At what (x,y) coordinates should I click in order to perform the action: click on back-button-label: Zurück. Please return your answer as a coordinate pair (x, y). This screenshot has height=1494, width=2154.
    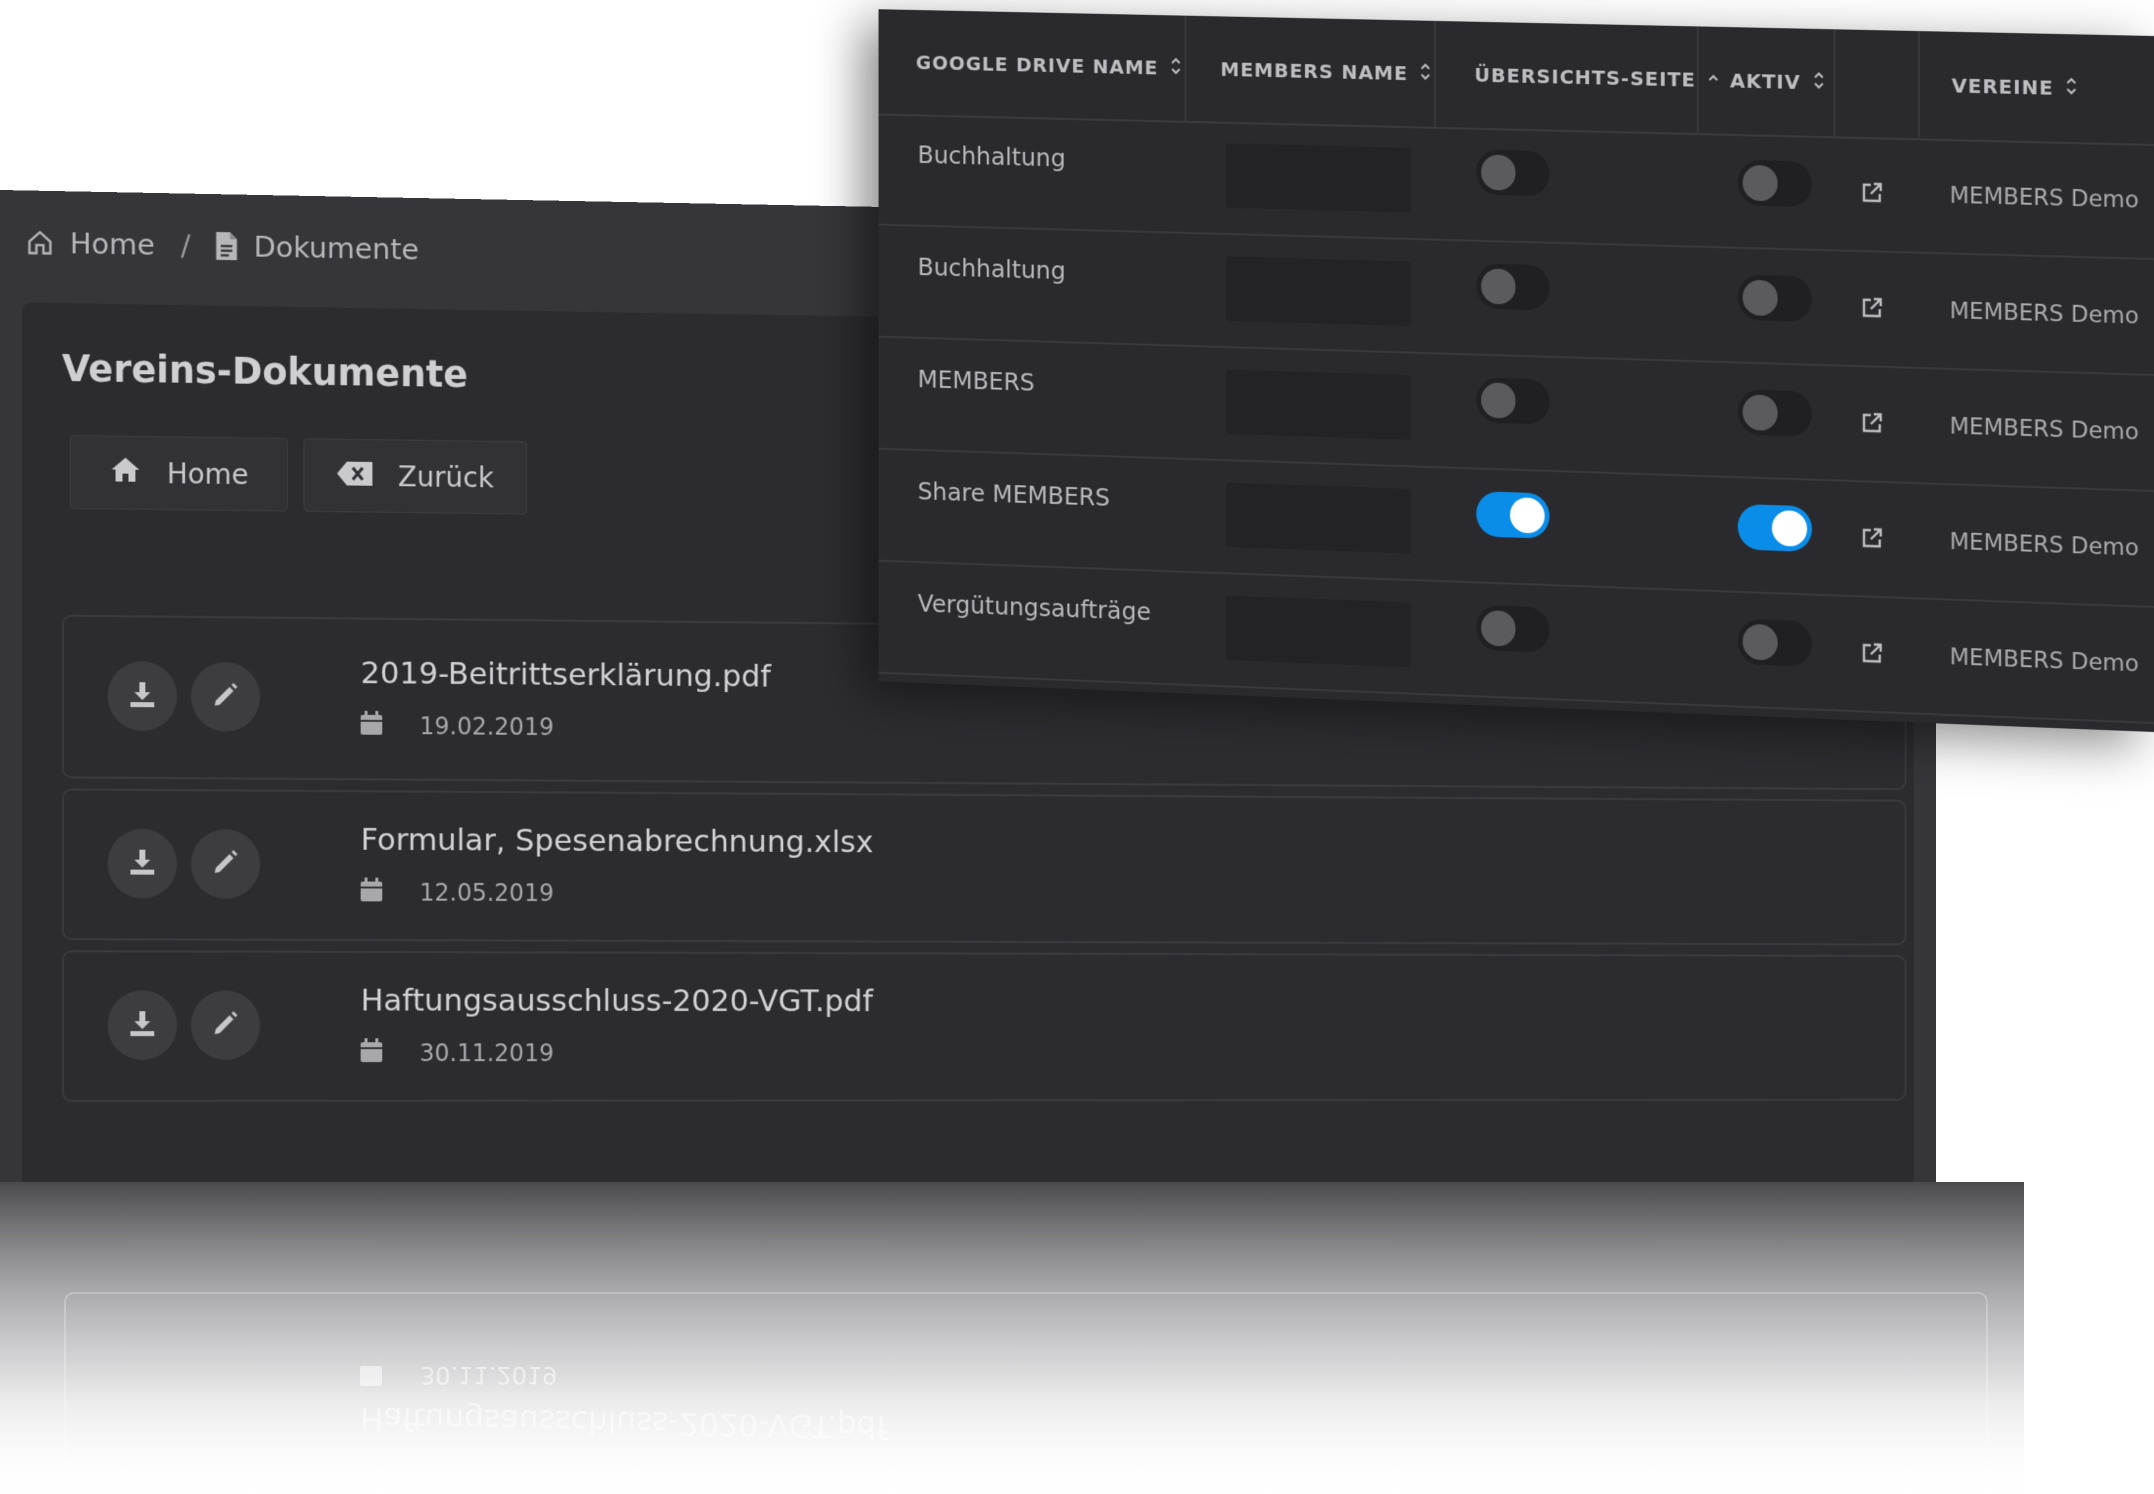
    Looking at the image, I should click on (446, 477).